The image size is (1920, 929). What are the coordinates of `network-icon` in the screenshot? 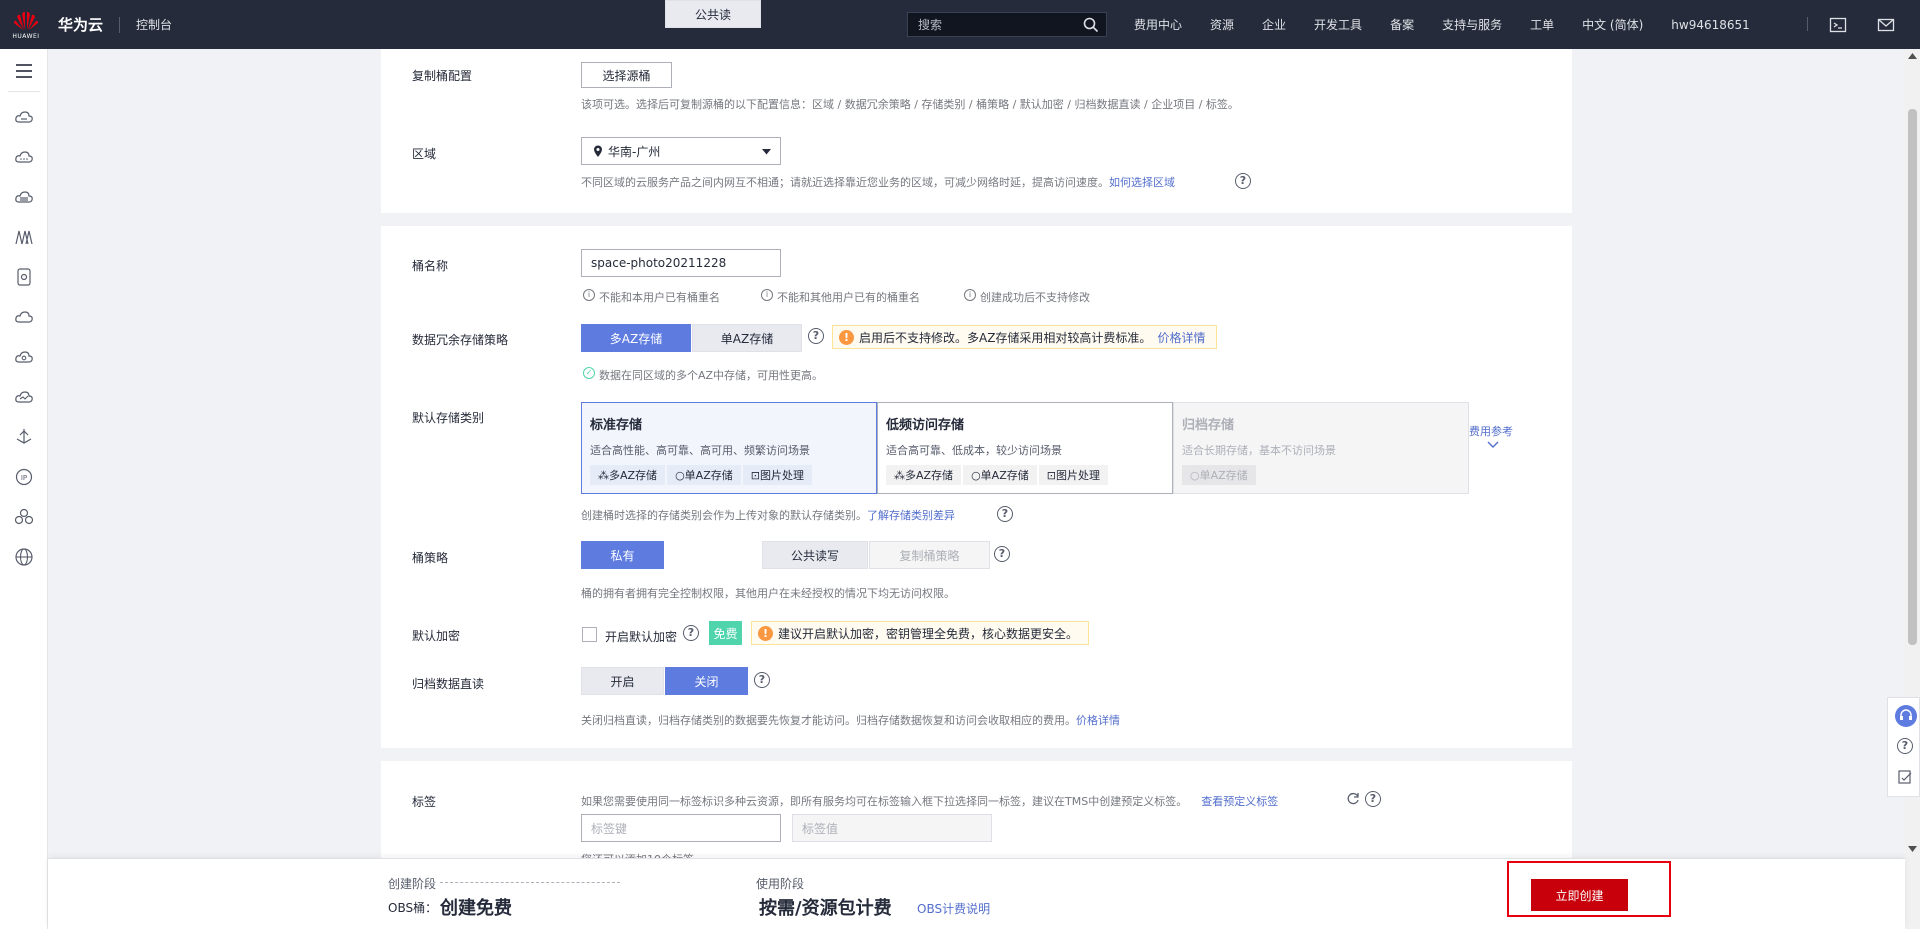 It's located at (24, 237).